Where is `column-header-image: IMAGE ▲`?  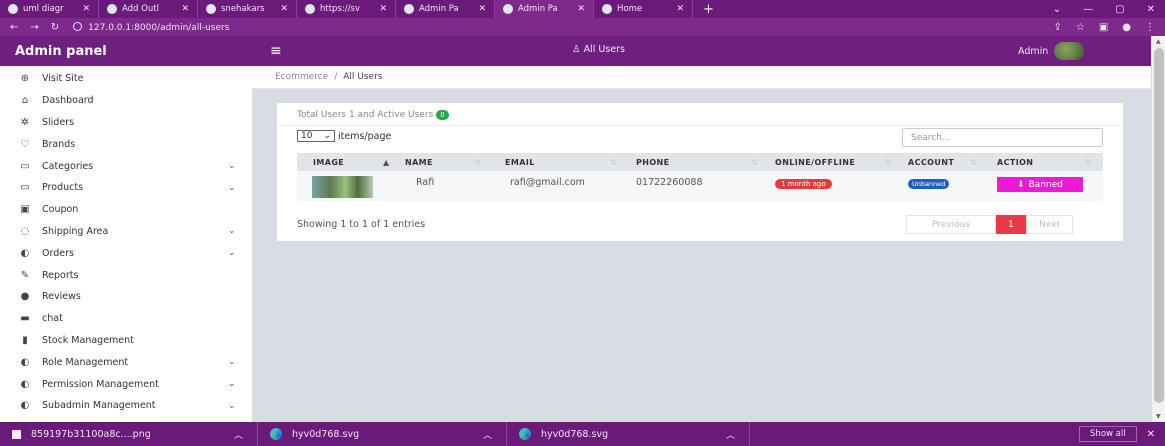
column-header-image: IMAGE ▲ is located at coordinates (351, 162).